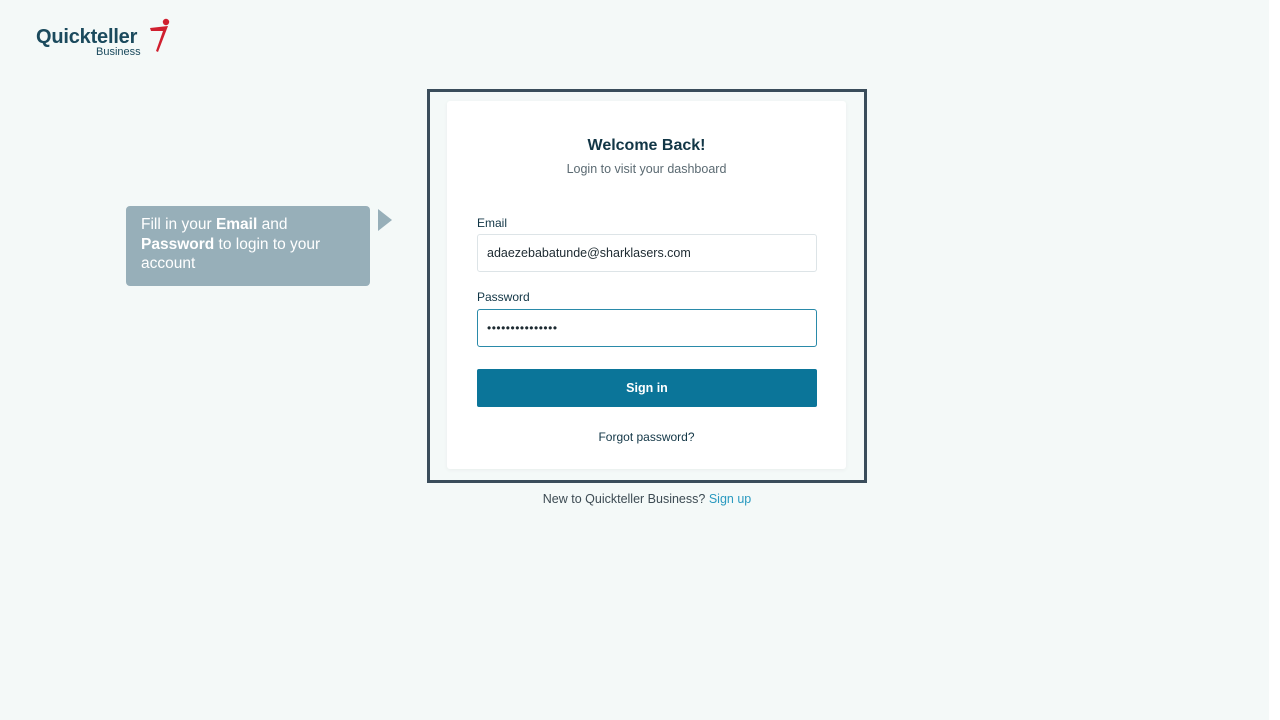  What do you see at coordinates (106, 39) in the screenshot?
I see `brand-logo: Quickteller Business` at bounding box center [106, 39].